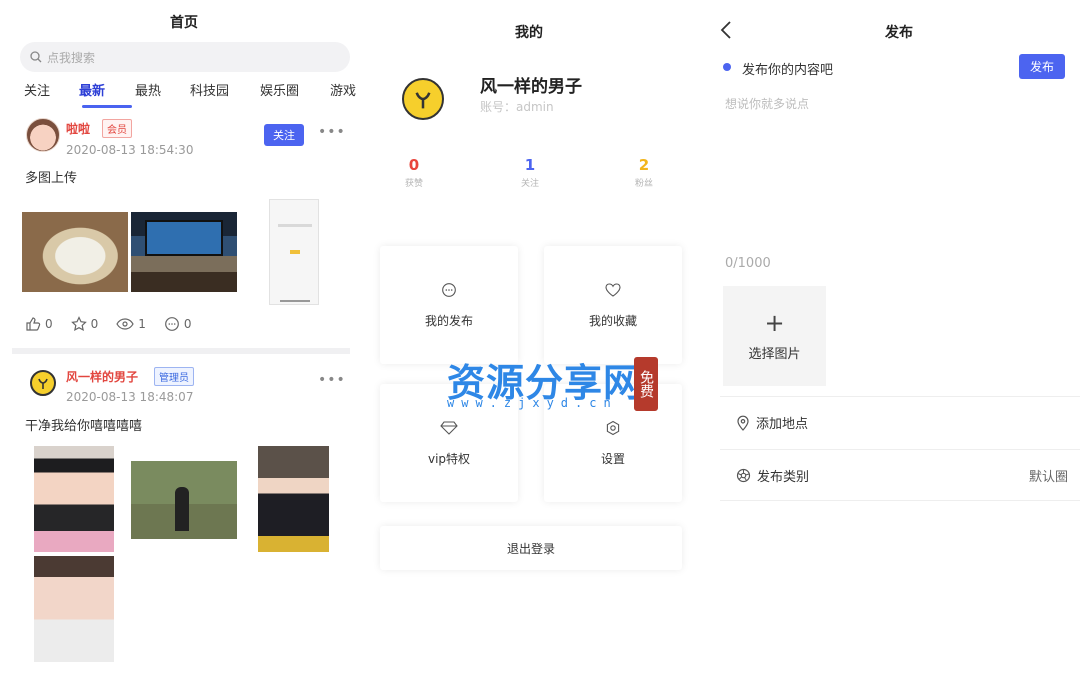  Describe the element at coordinates (529, 184) in the screenshot. I see `stat-label: 关注` at that location.